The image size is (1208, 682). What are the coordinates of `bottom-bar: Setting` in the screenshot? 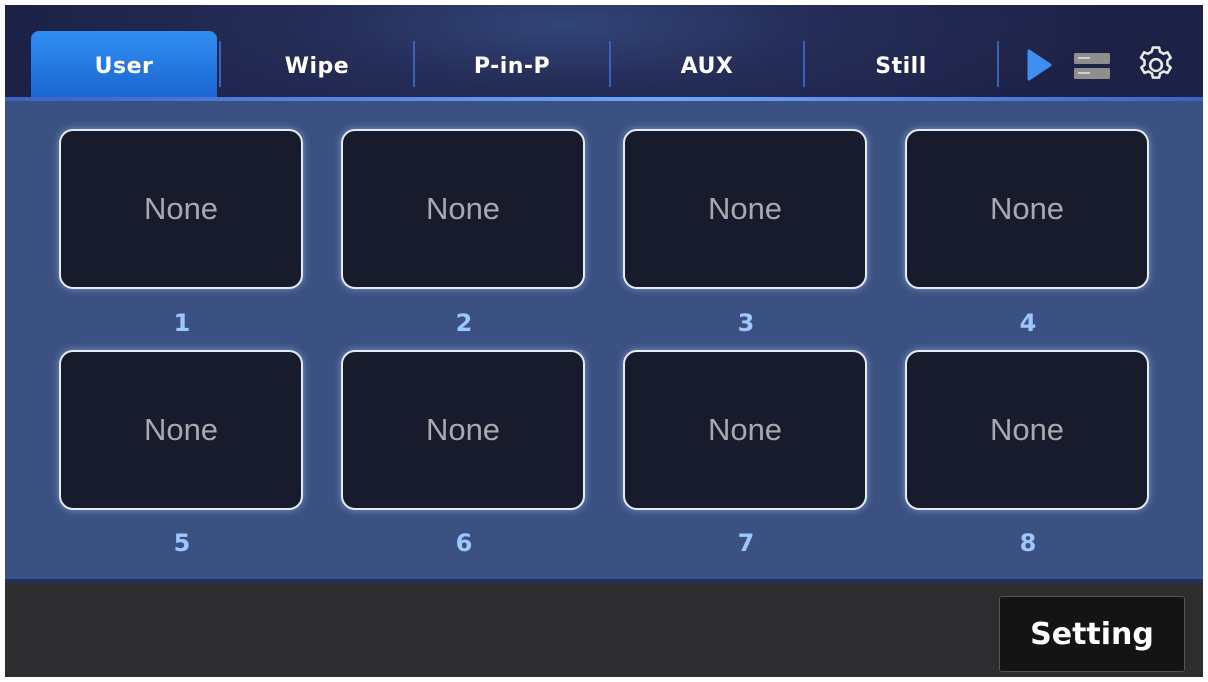 It's located at (604, 631).